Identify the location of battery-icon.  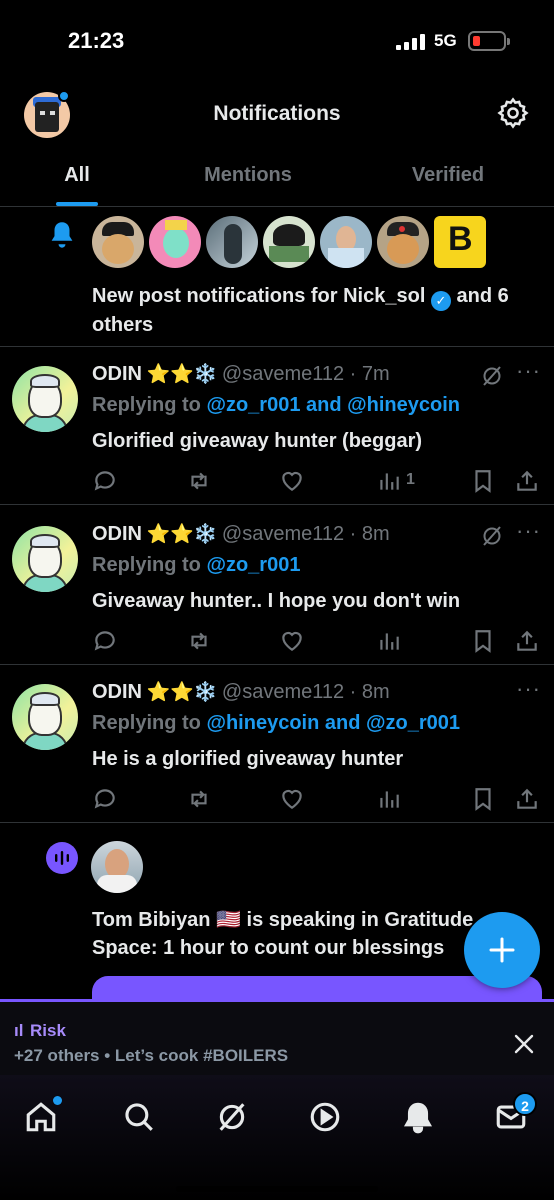
(489, 41).